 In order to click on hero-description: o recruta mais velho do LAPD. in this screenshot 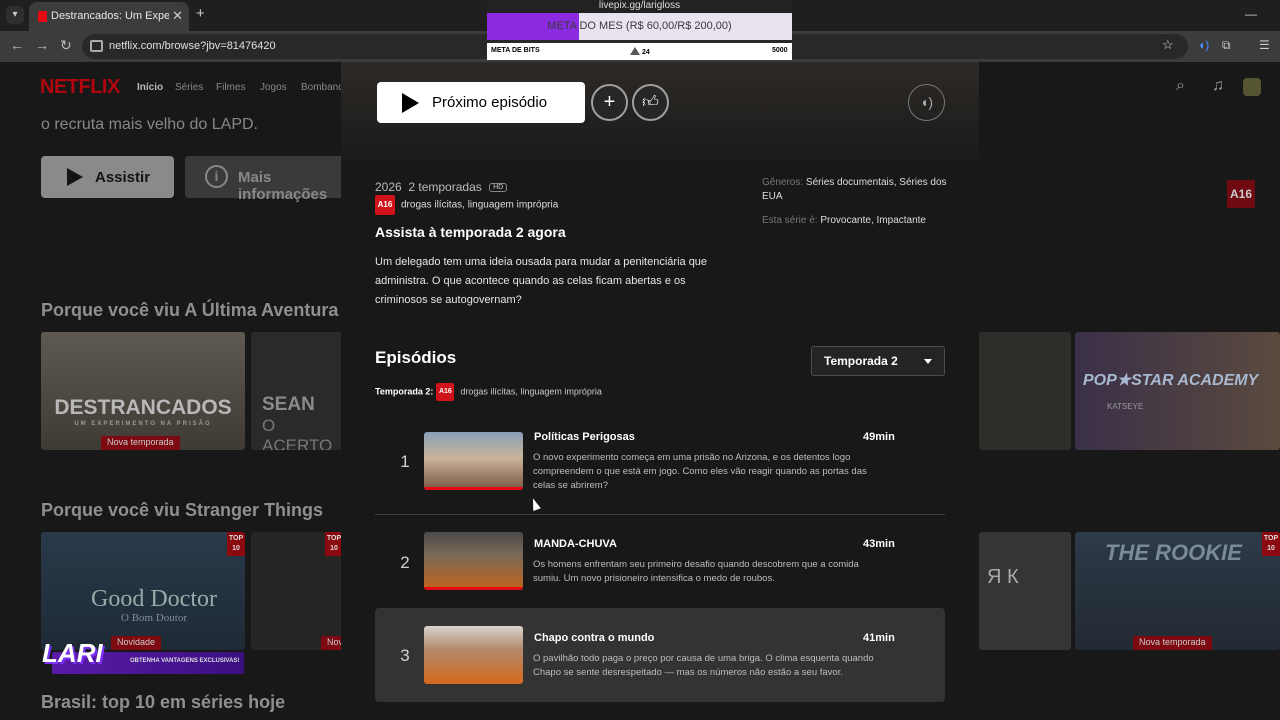, I will do `click(149, 124)`.